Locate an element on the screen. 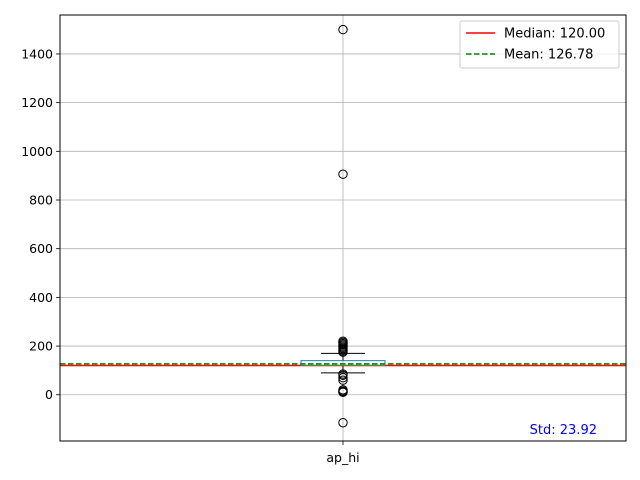  x-tick-label: ap_hi is located at coordinates (342, 457).